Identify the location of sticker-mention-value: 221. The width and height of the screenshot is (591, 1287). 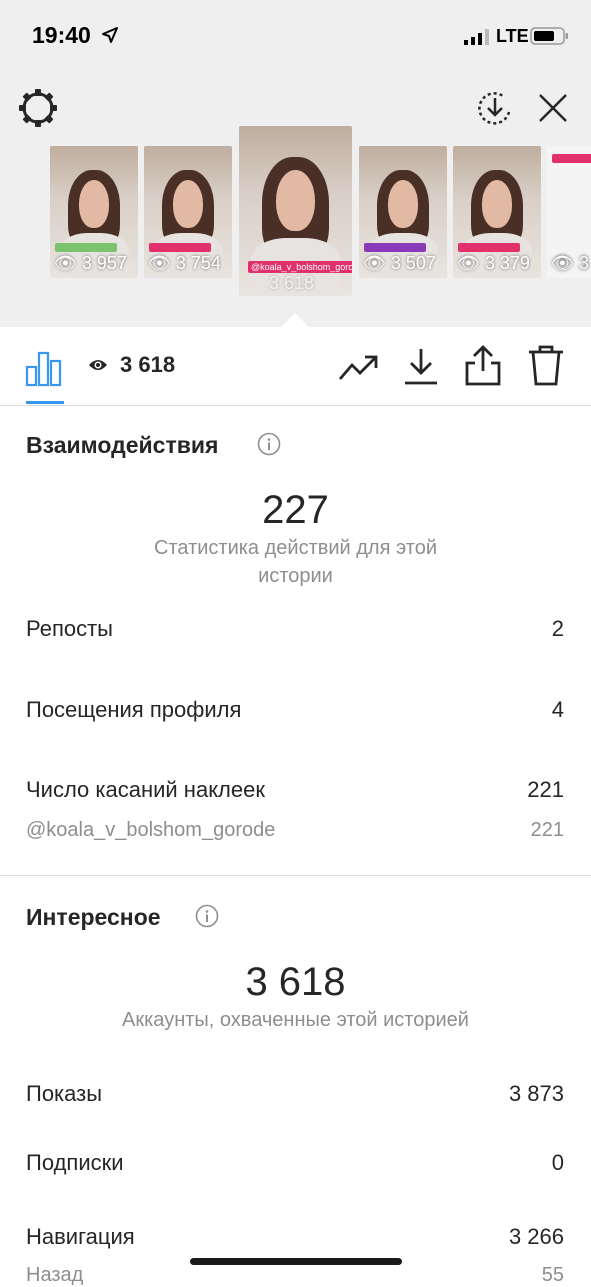
(547, 830).